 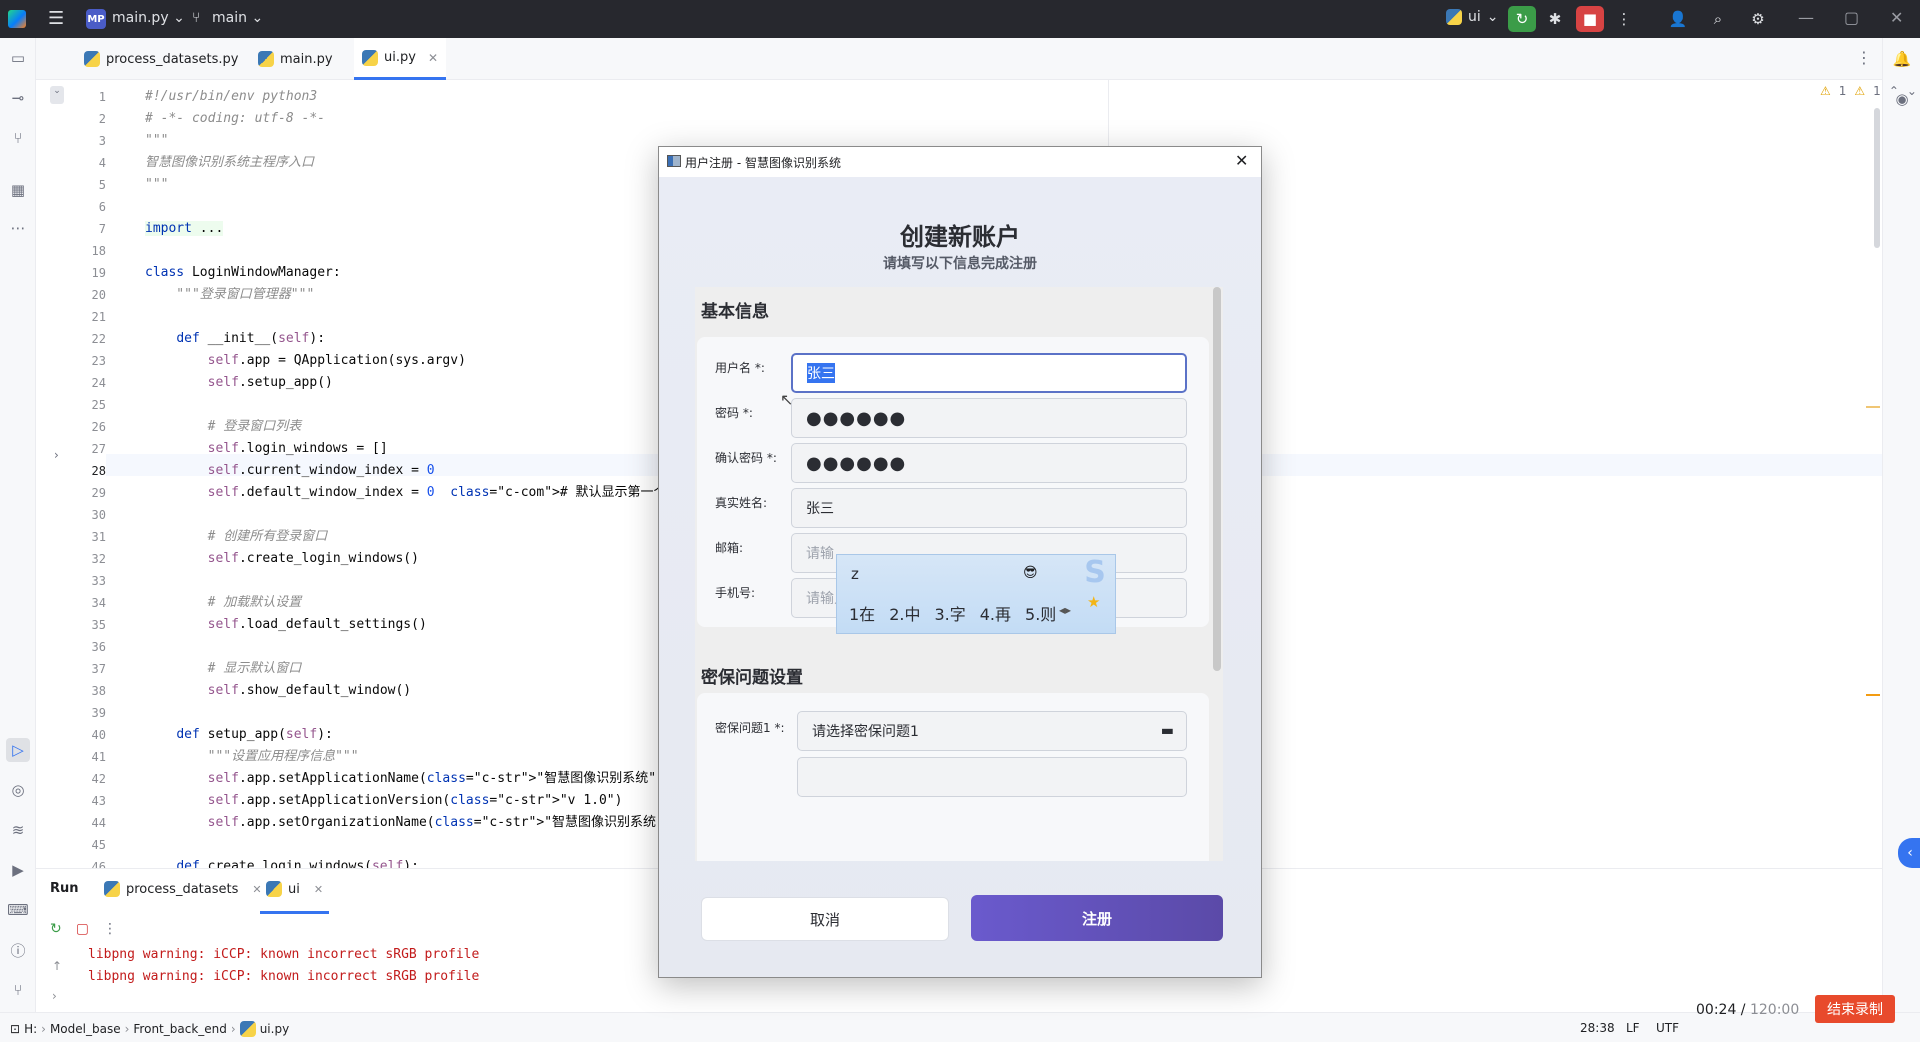 I want to click on scroll-up-icon: ↑, so click(x=57, y=966).